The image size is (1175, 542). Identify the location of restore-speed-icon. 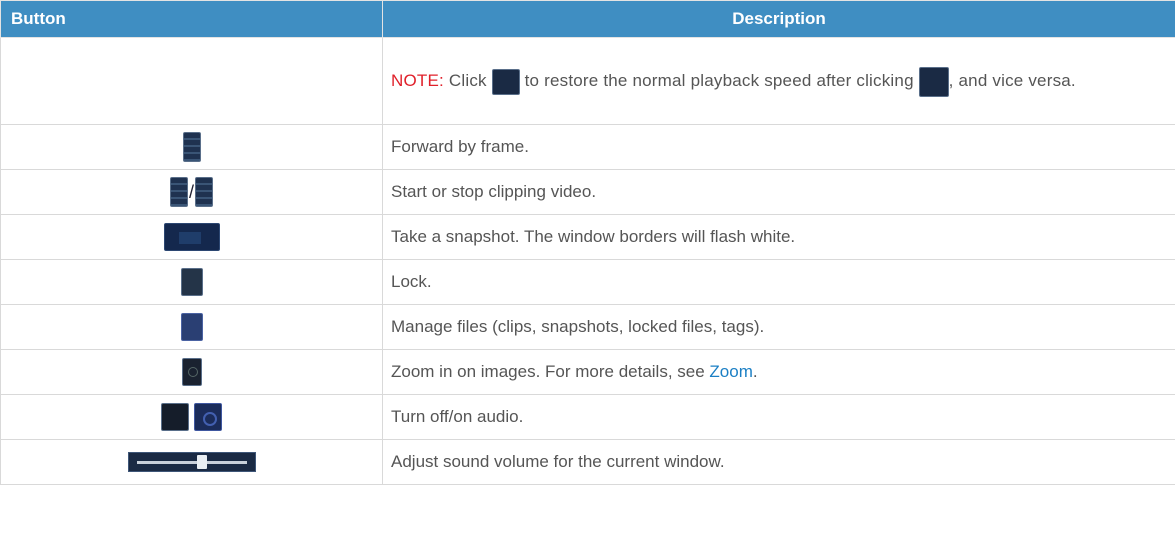
(505, 81).